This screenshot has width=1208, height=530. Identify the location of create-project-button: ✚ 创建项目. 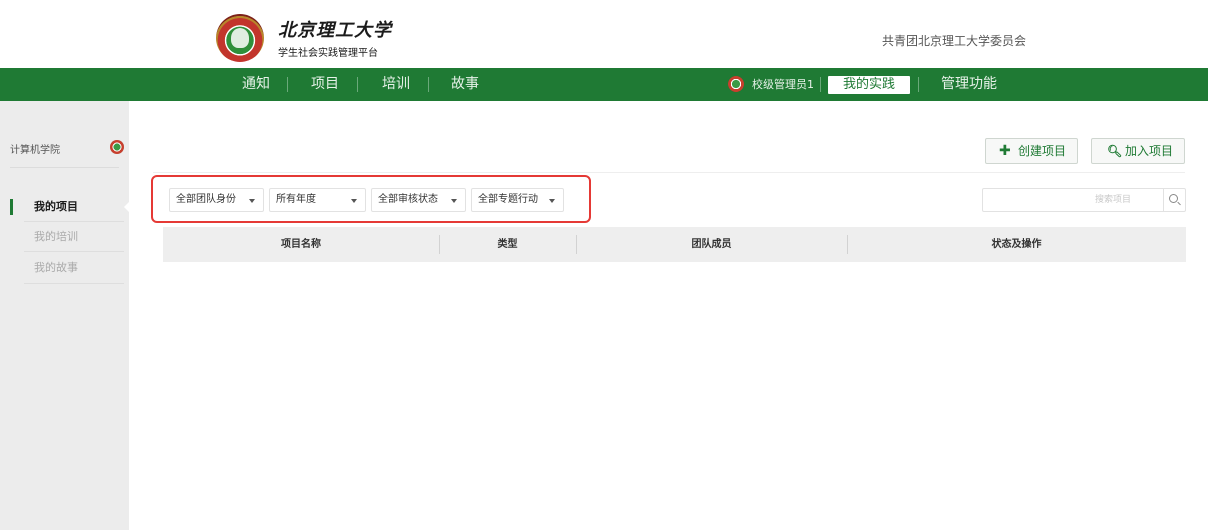
(1031, 151).